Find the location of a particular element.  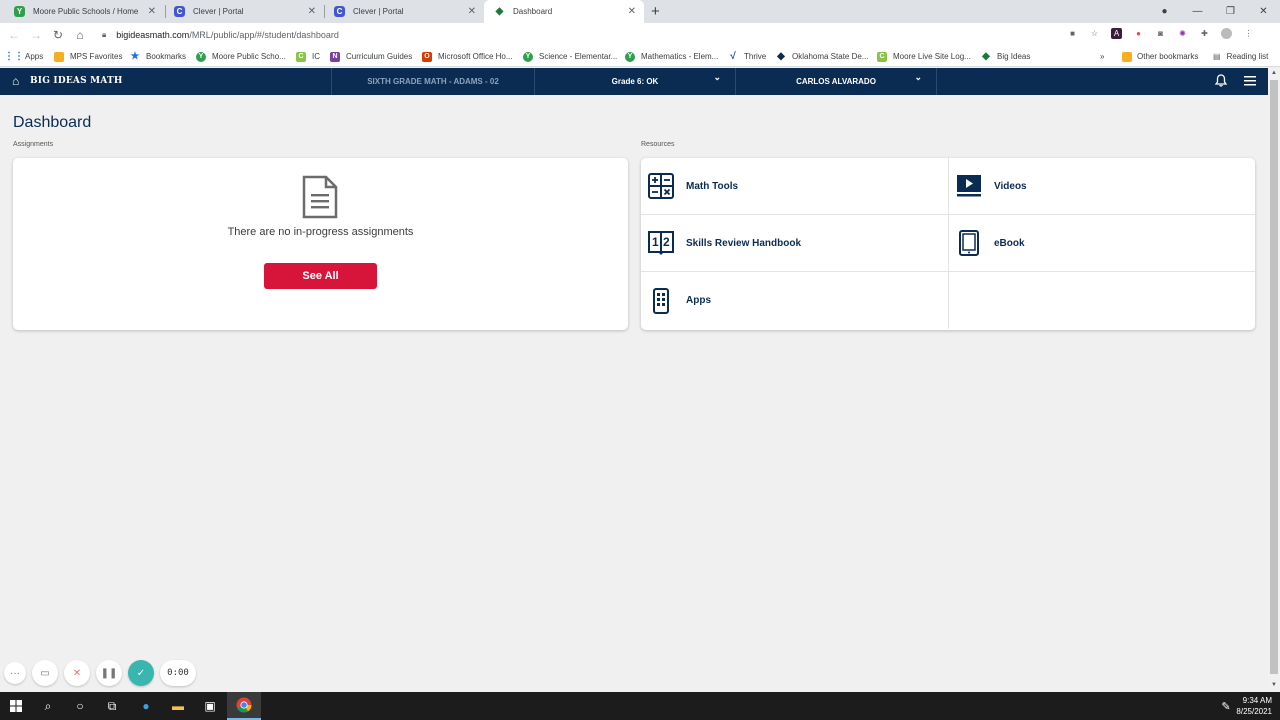

star-bookmark-icon: ☆ is located at coordinates (1094, 33).